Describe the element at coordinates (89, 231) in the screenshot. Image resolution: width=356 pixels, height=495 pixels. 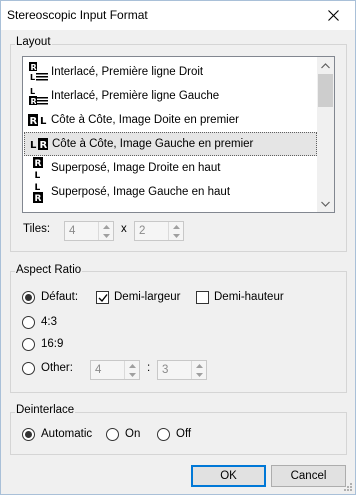
I see `tiles-x-spinner: 4` at that location.